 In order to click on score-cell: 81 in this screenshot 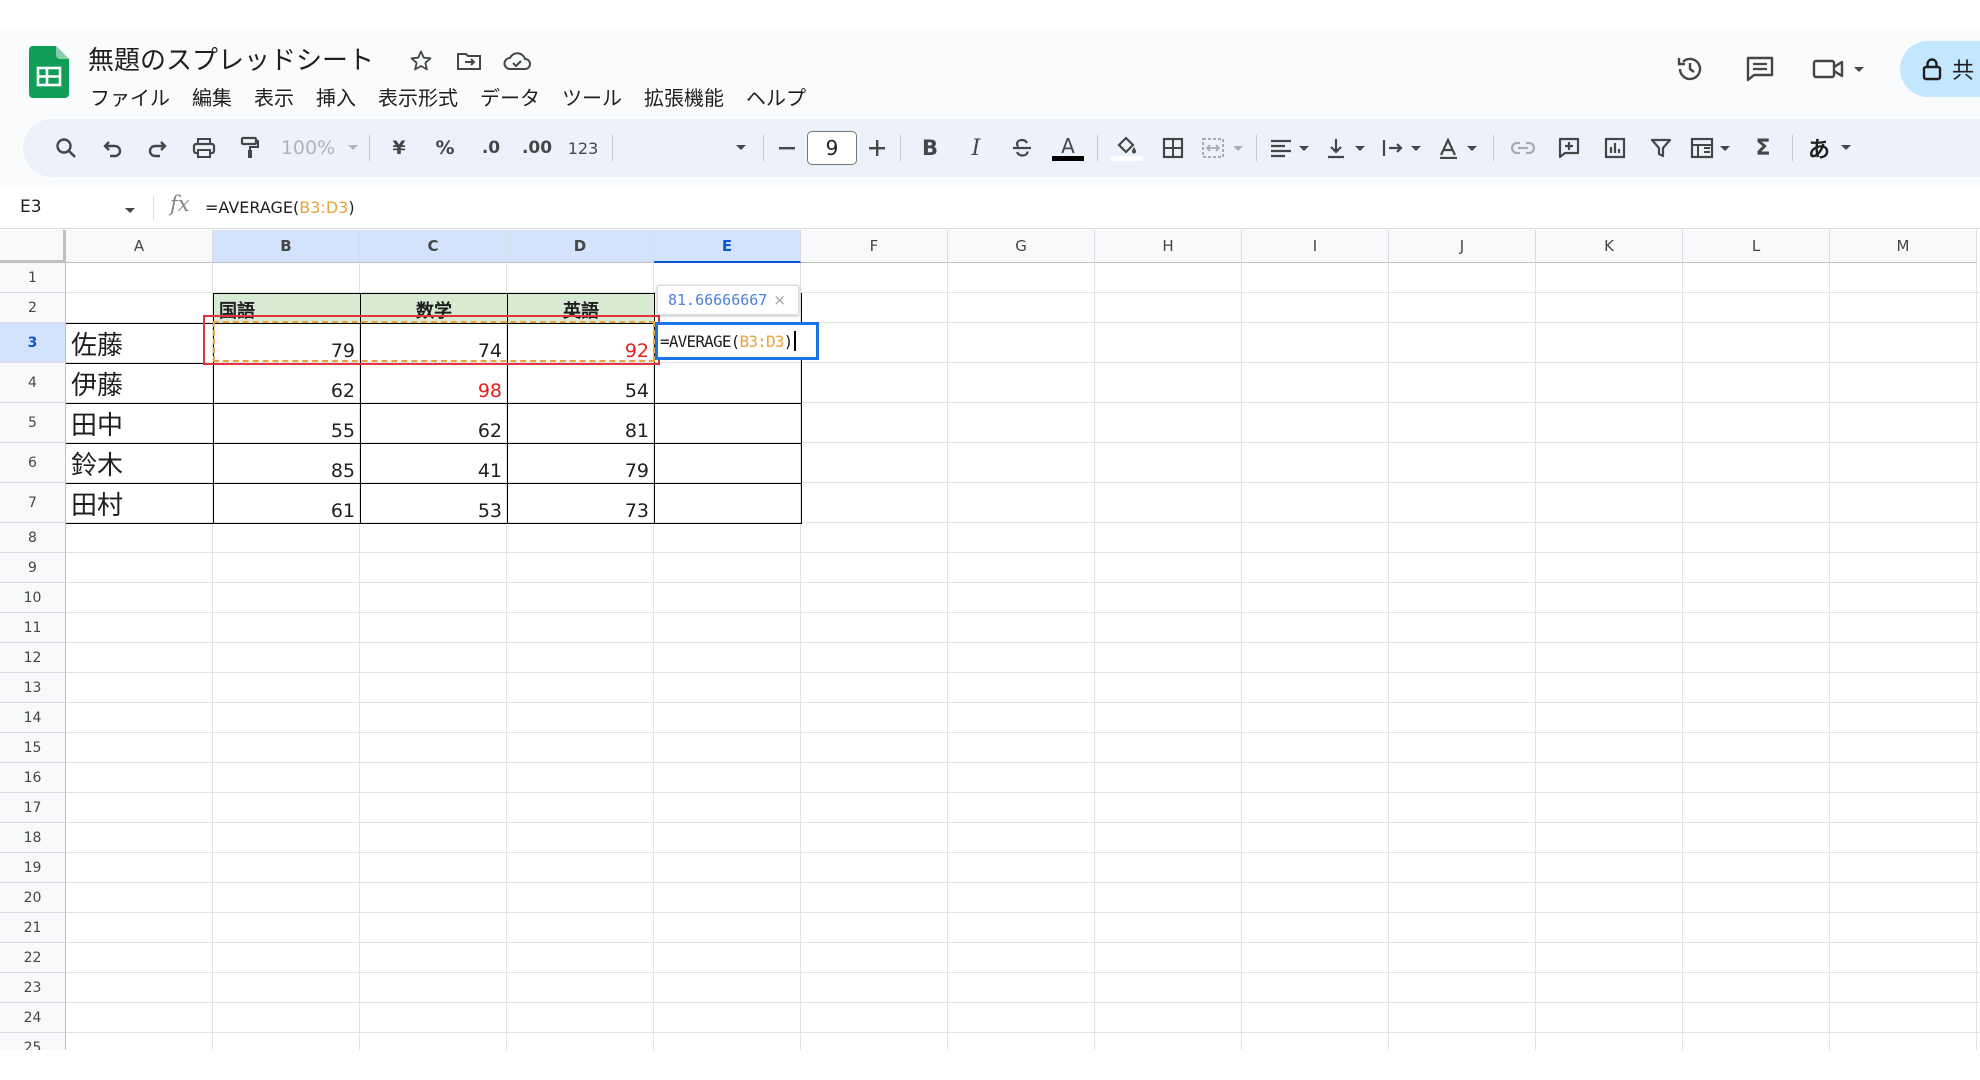, I will do `click(581, 423)`.